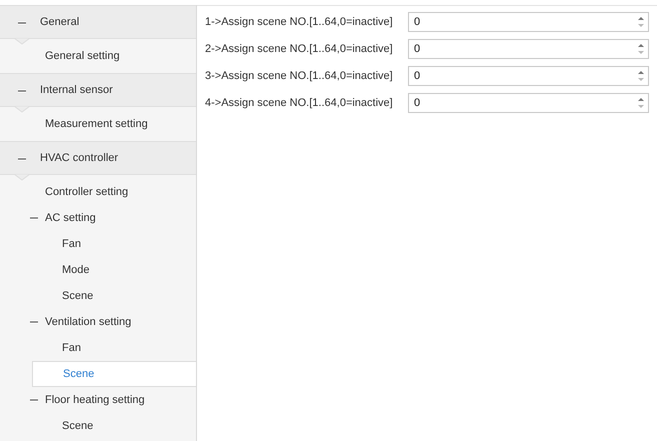 This screenshot has width=657, height=441. What do you see at coordinates (299, 49) in the screenshot?
I see `parameter-label: 2->Assign scene NO.[1..64,0=inactive]` at bounding box center [299, 49].